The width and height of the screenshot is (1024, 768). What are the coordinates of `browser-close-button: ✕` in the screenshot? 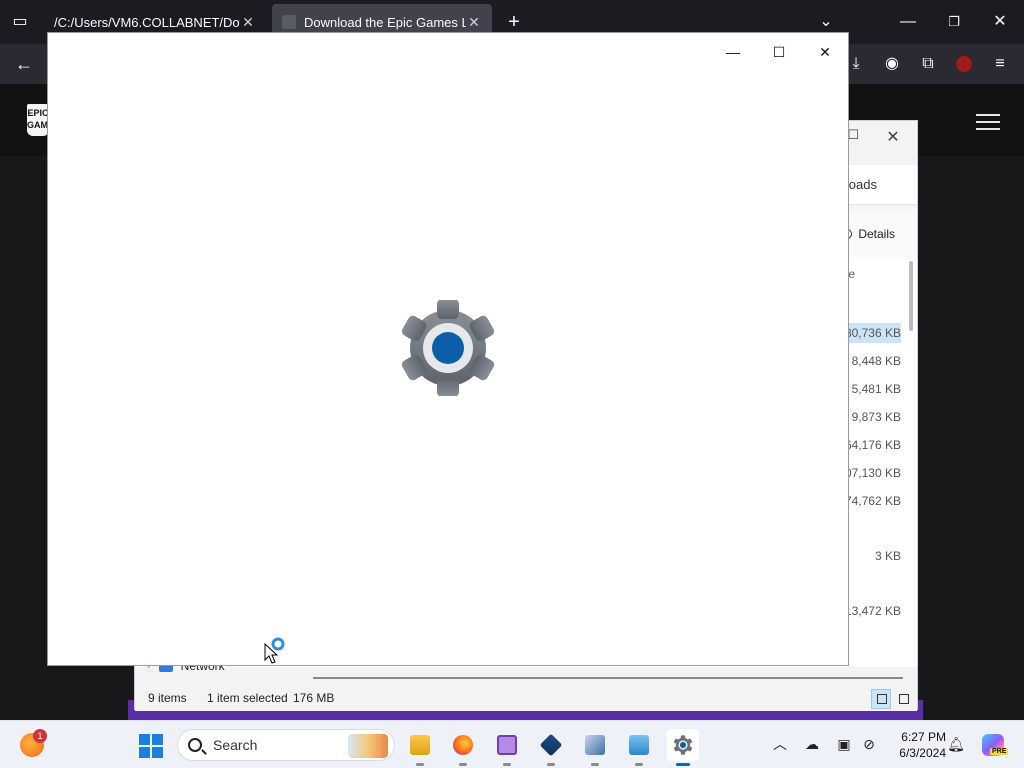 It's located at (1000, 22).